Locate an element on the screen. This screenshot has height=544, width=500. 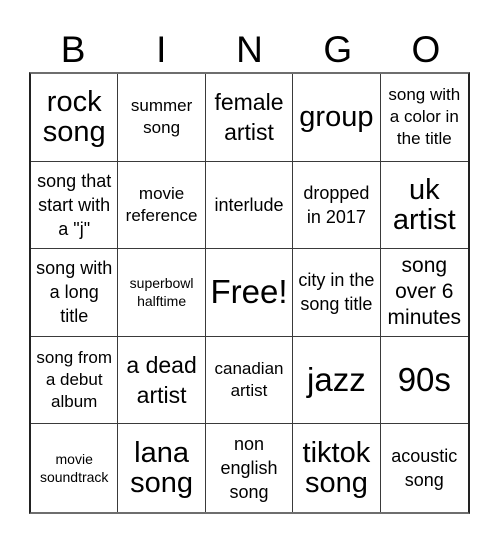
bingo-cell: interlude is located at coordinates (249, 205).